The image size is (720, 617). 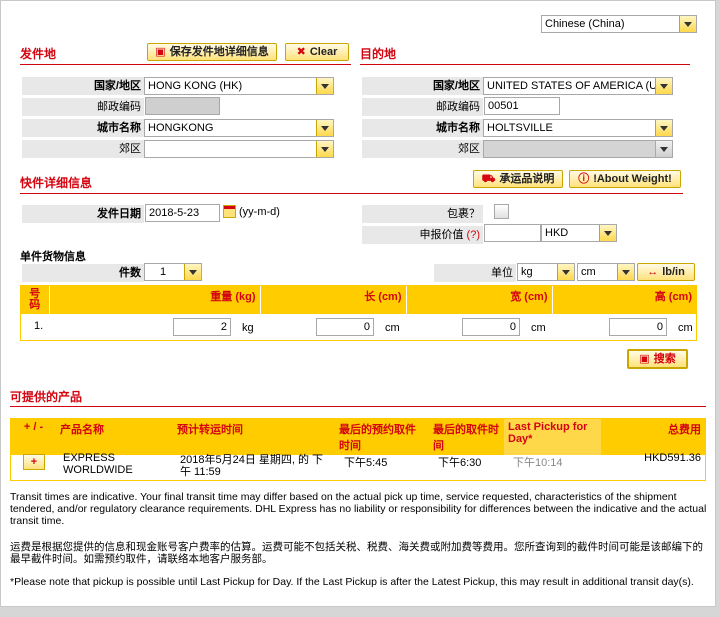 I want to click on clear-button: ✖ Clear, so click(x=317, y=52).